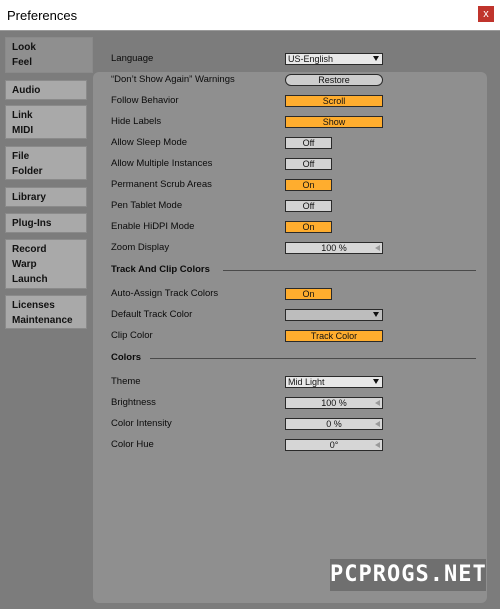  What do you see at coordinates (152, 314) in the screenshot?
I see `default-track-color-label: Default Track Color` at bounding box center [152, 314].